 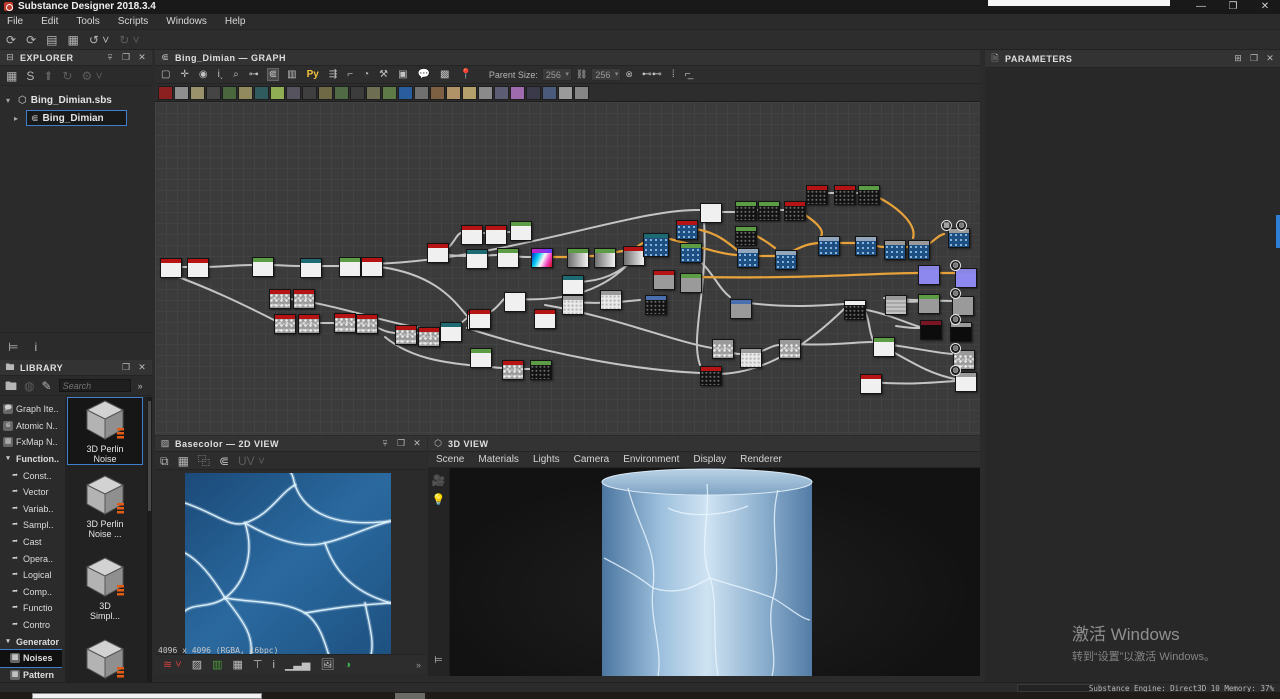 I want to click on library-category-vector: ➦ Vector, so click(x=31, y=492).